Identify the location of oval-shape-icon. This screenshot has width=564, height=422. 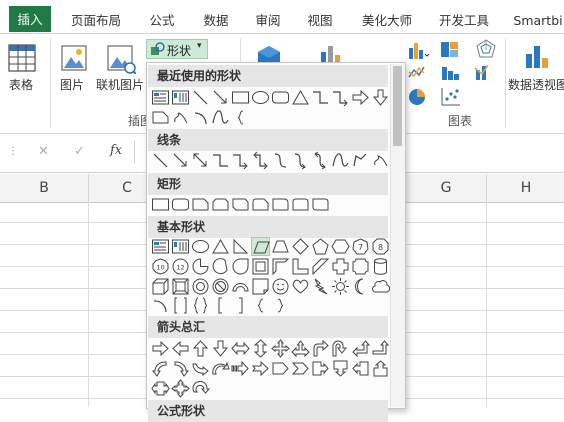
(260, 97).